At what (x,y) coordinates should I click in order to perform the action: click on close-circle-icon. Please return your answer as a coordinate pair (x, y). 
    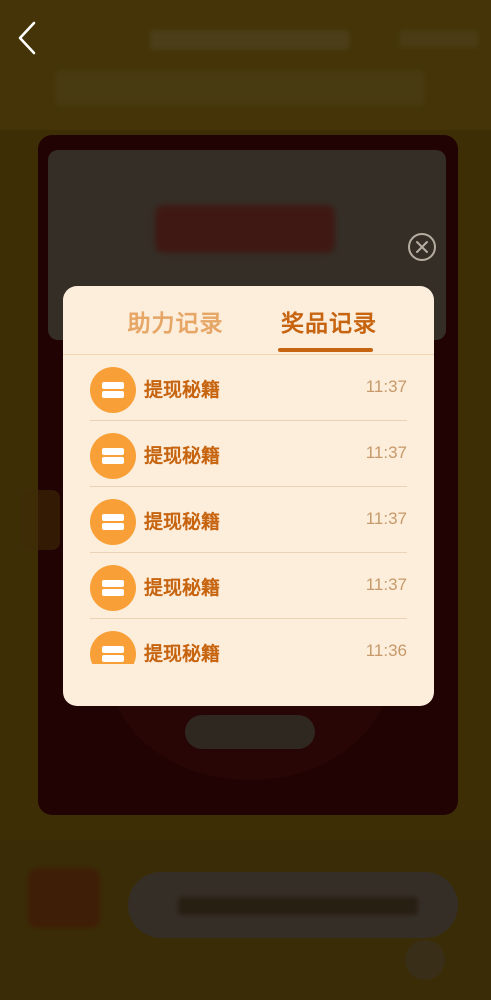
    Looking at the image, I should click on (422, 247).